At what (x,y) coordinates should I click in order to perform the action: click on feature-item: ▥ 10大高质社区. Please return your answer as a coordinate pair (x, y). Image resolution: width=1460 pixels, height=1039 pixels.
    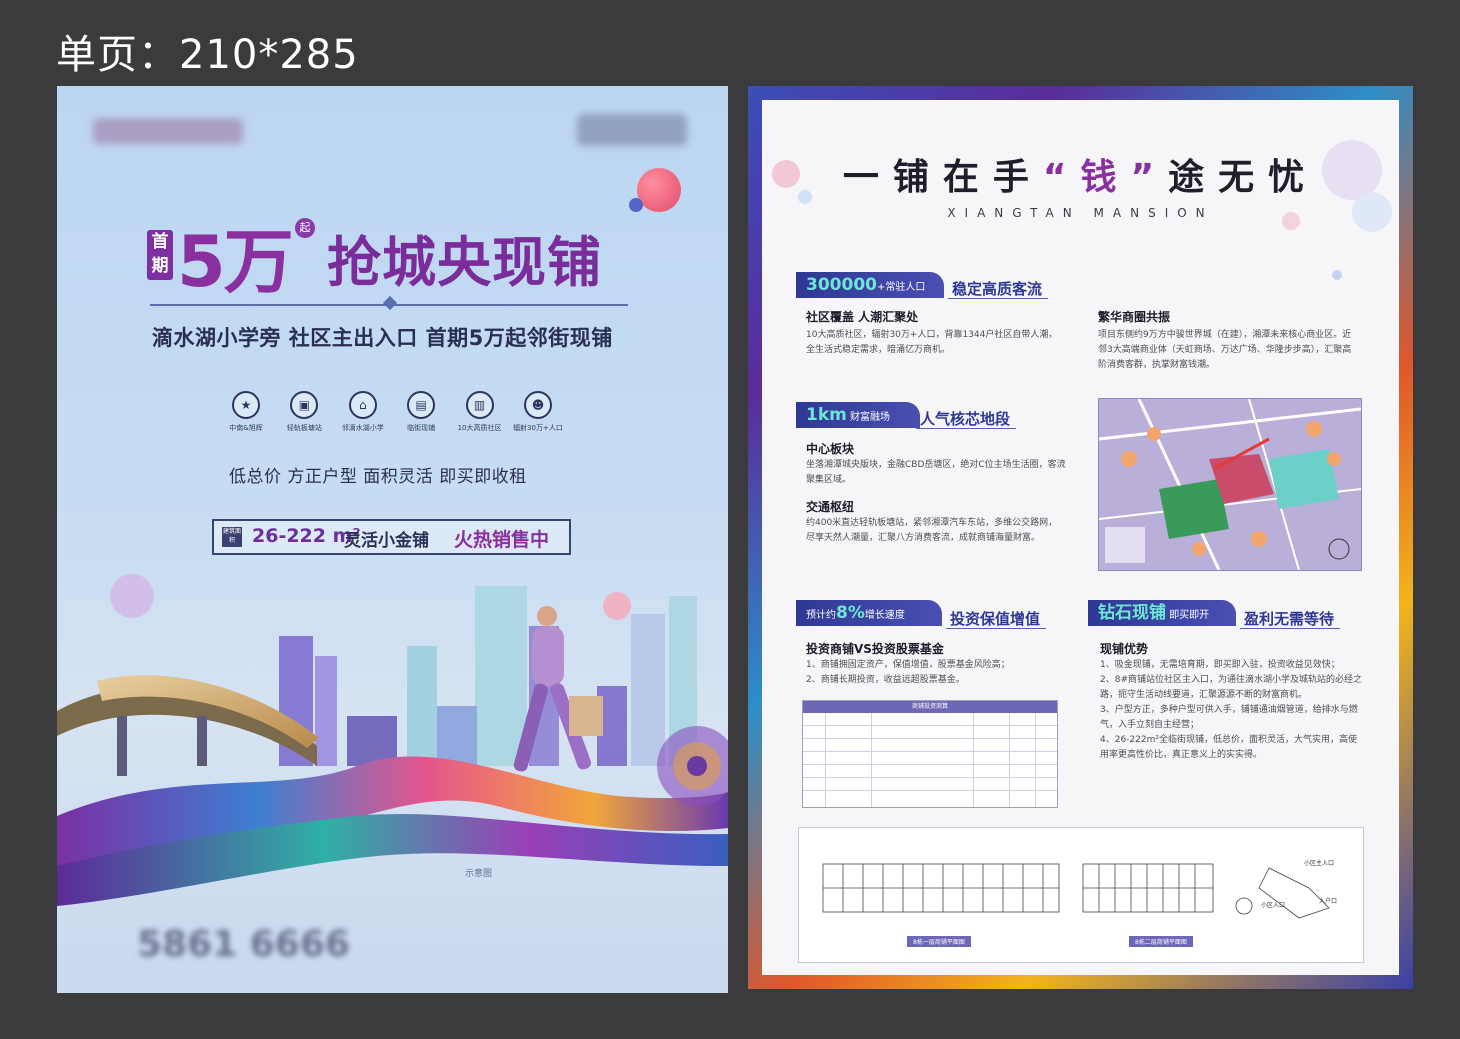
    Looking at the image, I should click on (480, 416).